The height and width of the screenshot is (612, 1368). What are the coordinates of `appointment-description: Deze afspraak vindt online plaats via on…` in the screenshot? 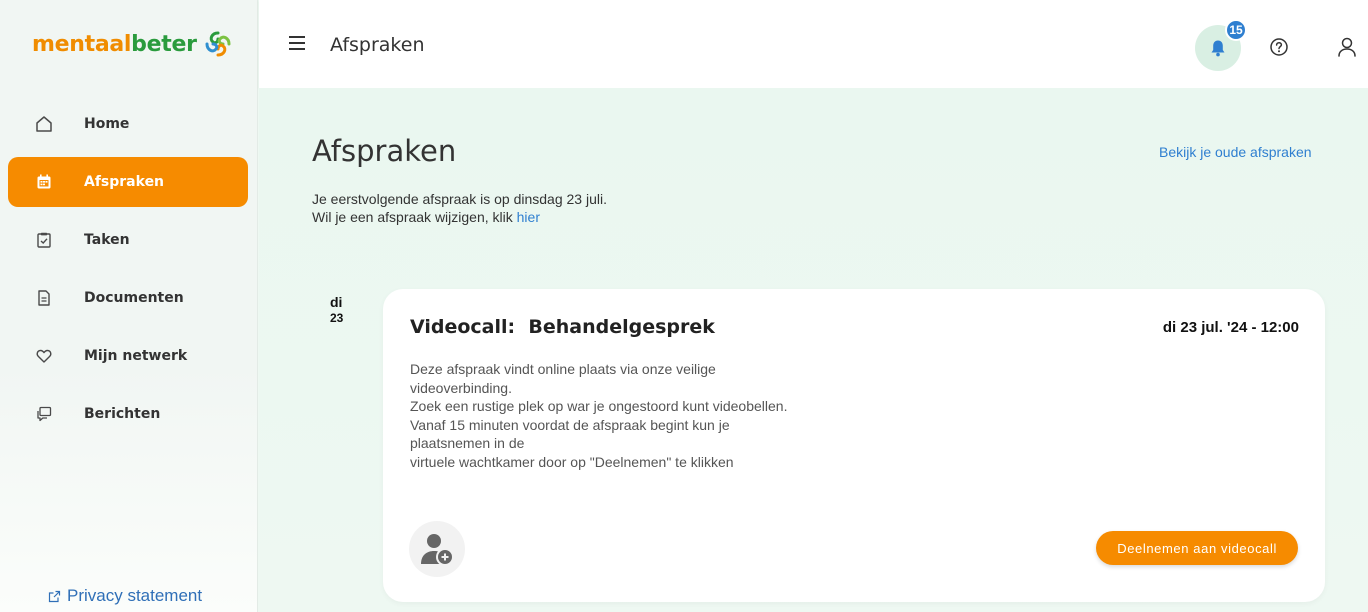 It's located at (625, 416).